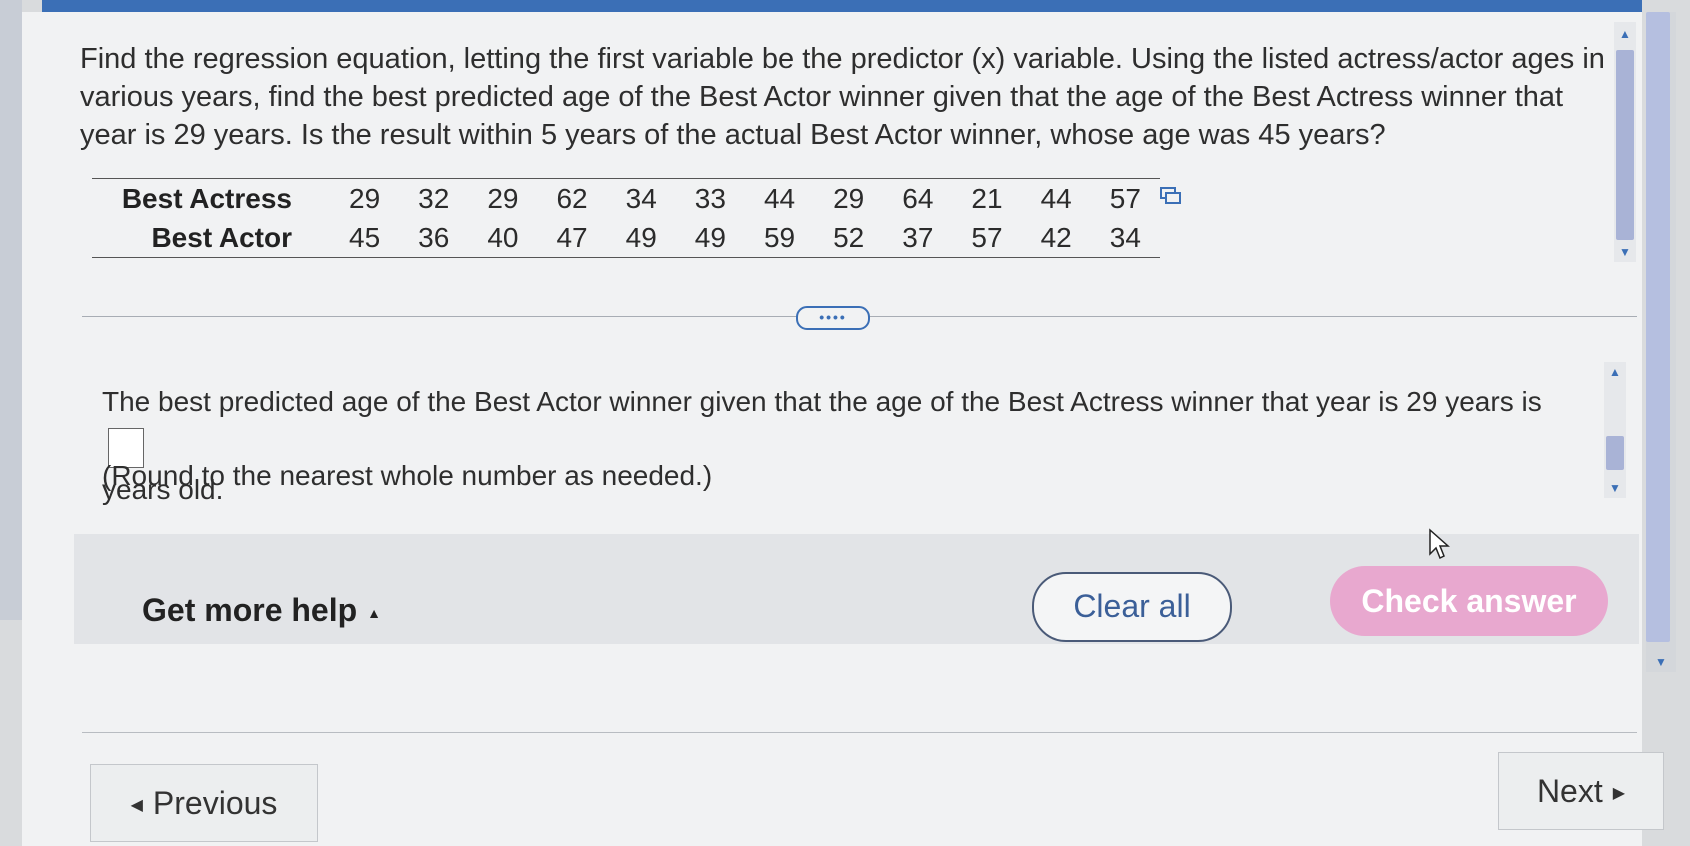 The image size is (1690, 846). I want to click on table-cell: 32, so click(434, 198).